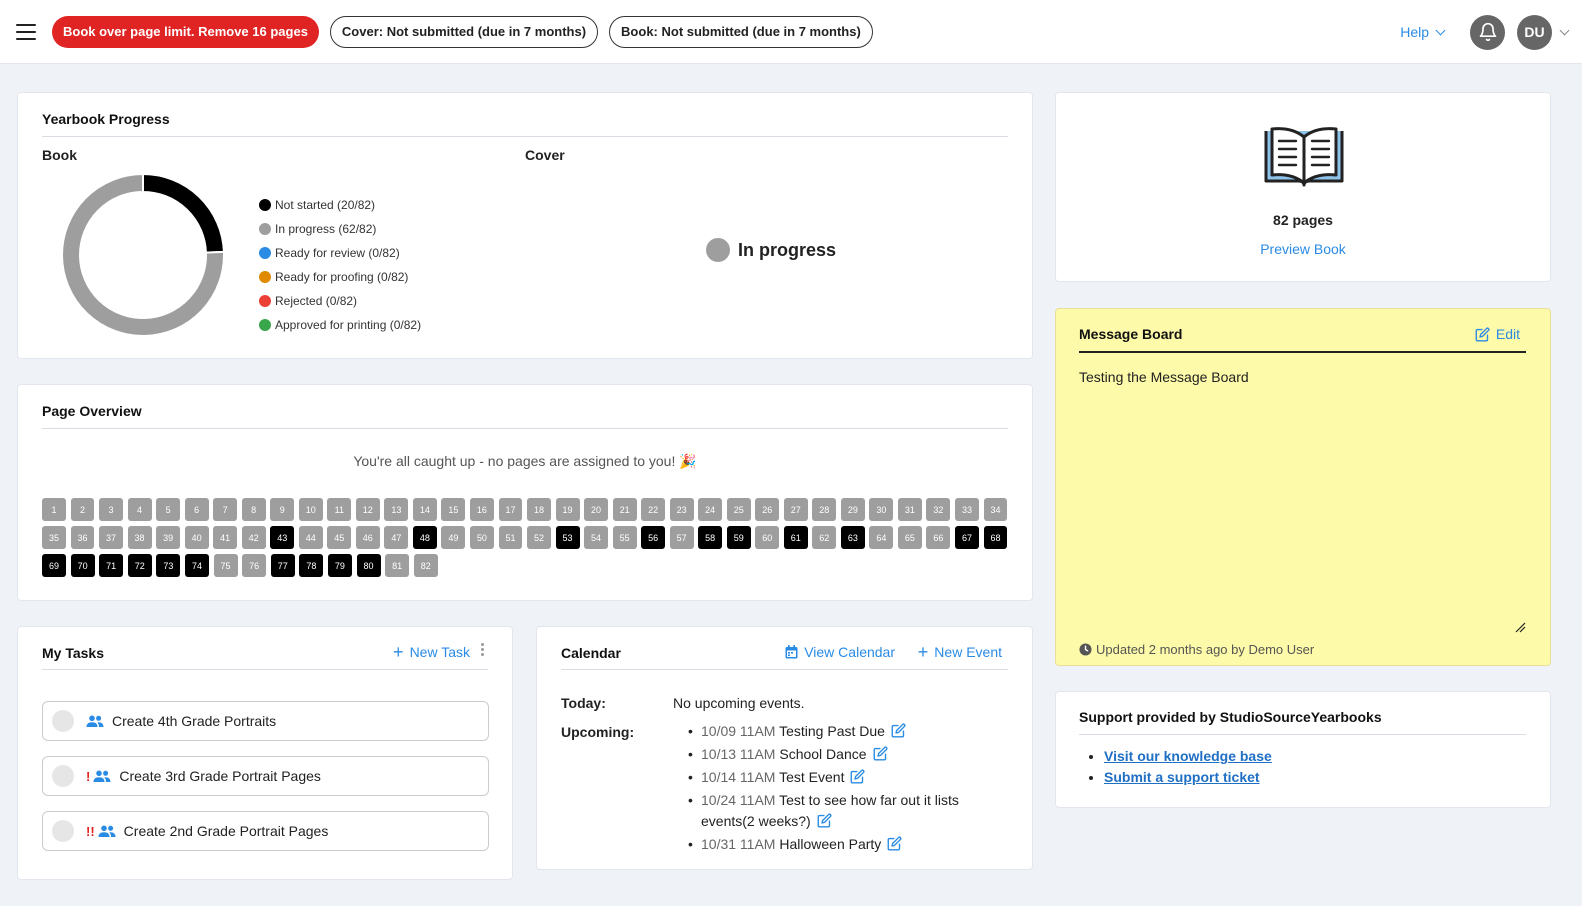 This screenshot has width=1582, height=906. What do you see at coordinates (539, 509) in the screenshot?
I see `page-thumb-18: 18` at bounding box center [539, 509].